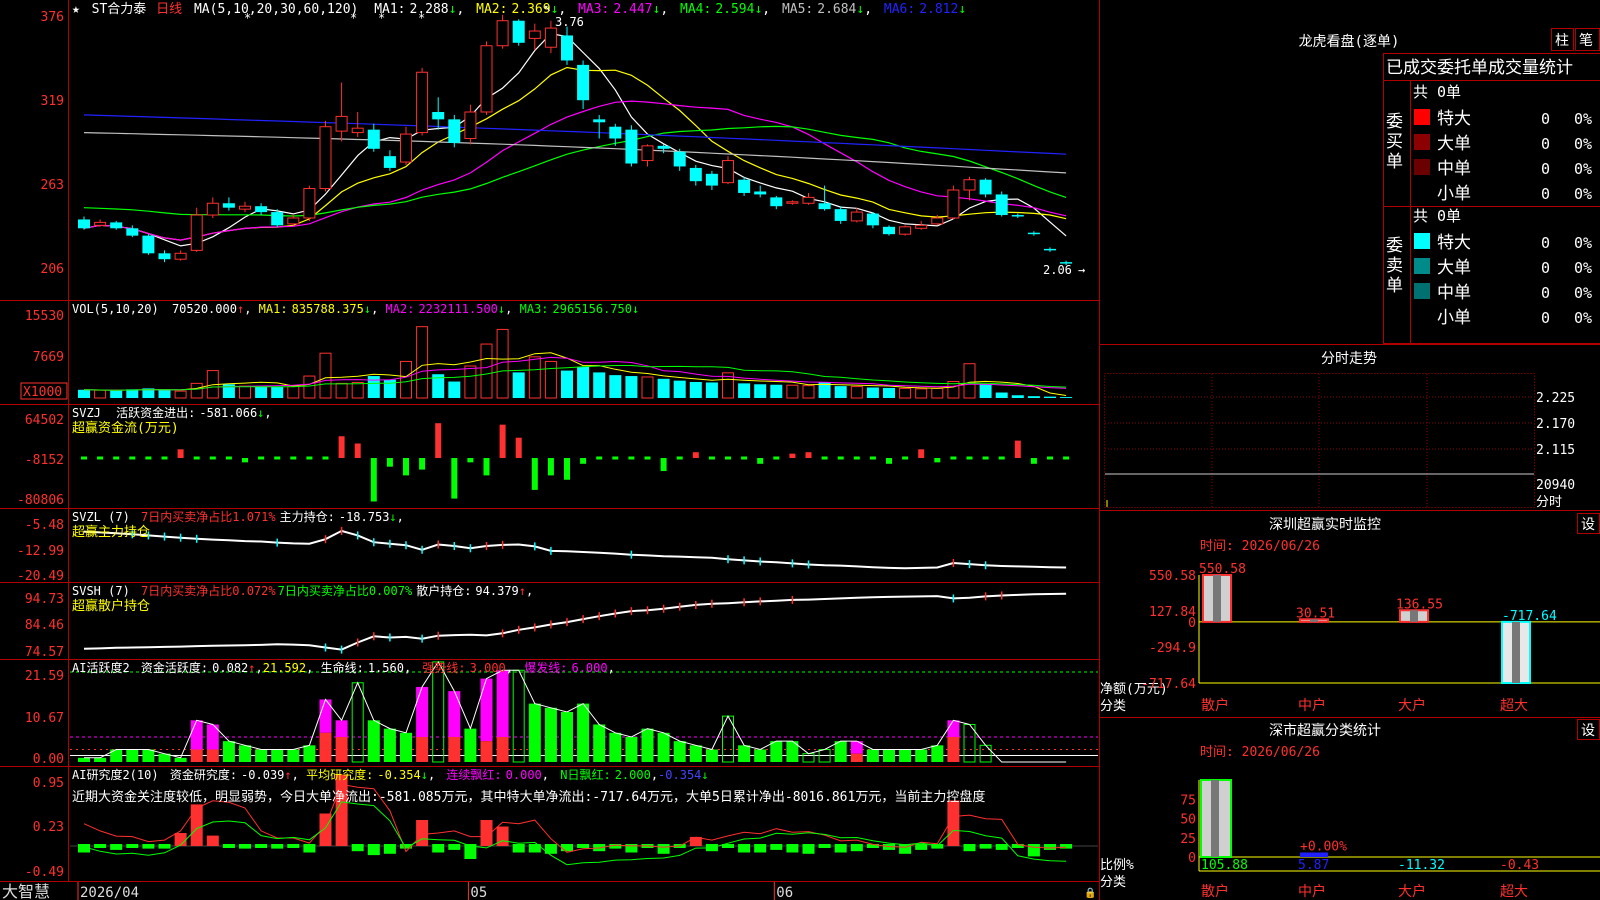 This screenshot has height=900, width=1600. What do you see at coordinates (1090, 893) in the screenshot?
I see `lock-icon: 🔒` at bounding box center [1090, 893].